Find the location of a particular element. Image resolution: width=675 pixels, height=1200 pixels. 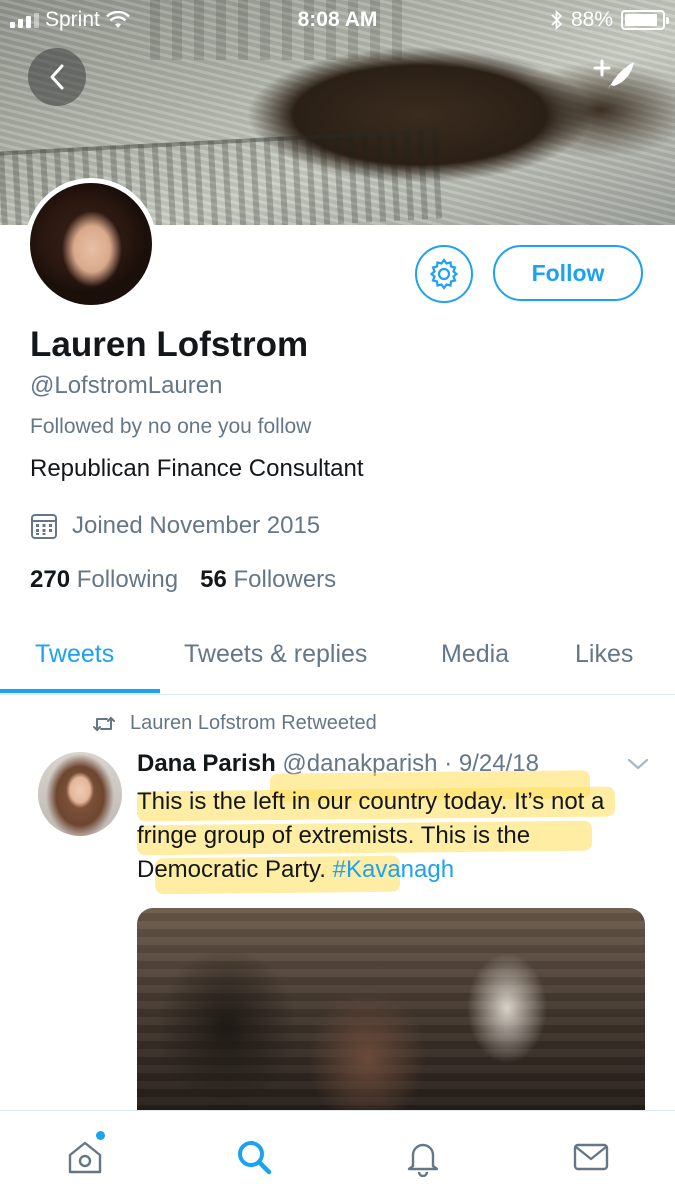

chevron-down-icon is located at coordinates (638, 764).